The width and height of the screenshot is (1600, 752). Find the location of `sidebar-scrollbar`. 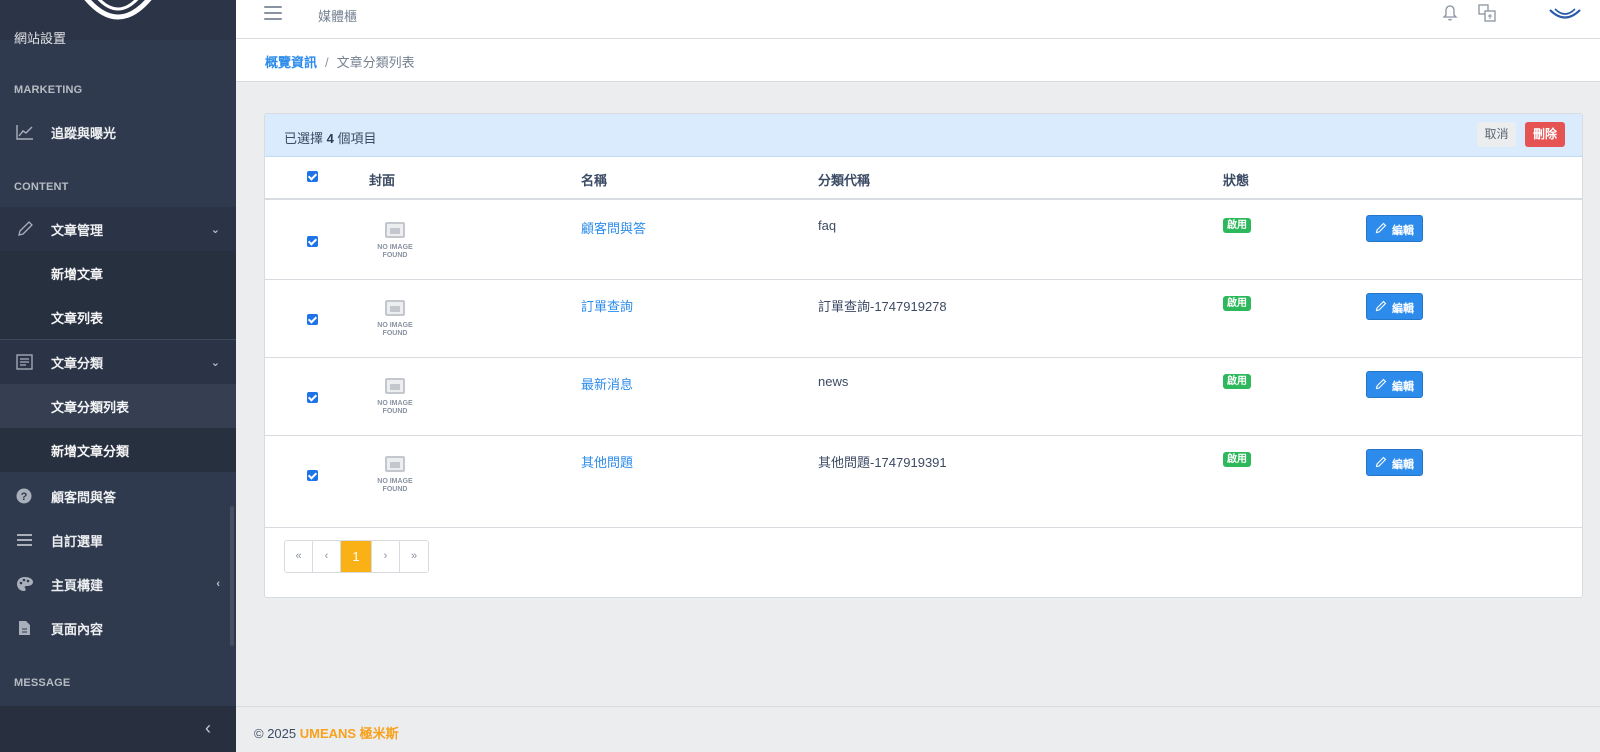

sidebar-scrollbar is located at coordinates (232, 576).